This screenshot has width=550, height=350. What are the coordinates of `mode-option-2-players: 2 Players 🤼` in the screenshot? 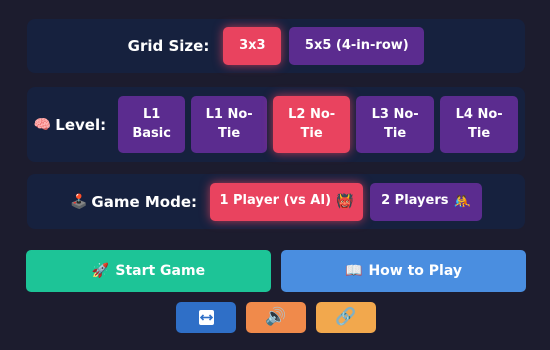 It's located at (426, 201).